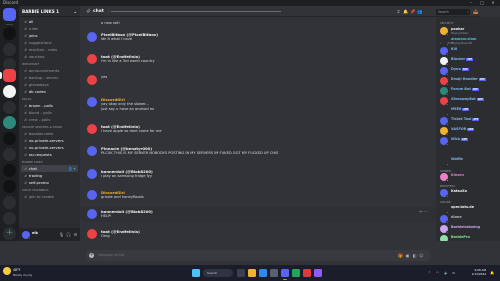  What do you see at coordinates (412, 11) in the screenshot?
I see `pin-icon: 📌` at bounding box center [412, 11].